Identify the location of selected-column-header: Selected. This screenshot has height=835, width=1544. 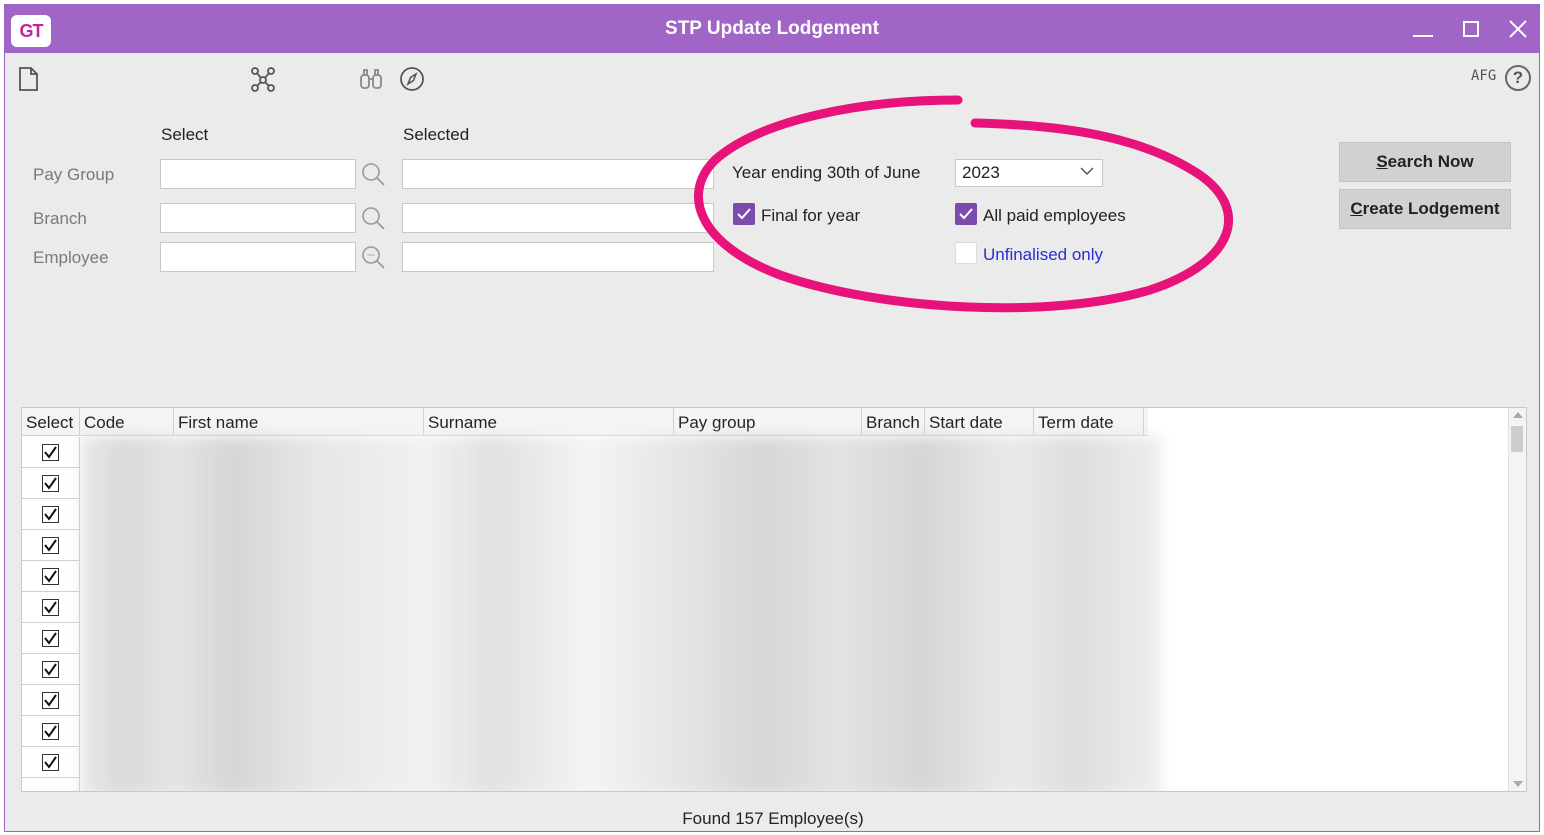
(436, 134).